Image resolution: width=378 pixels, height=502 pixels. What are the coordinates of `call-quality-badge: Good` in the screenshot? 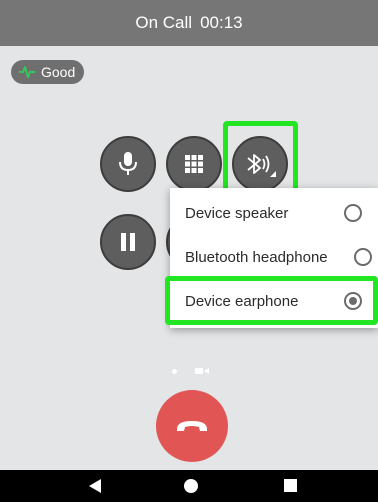 It's located at (48, 72).